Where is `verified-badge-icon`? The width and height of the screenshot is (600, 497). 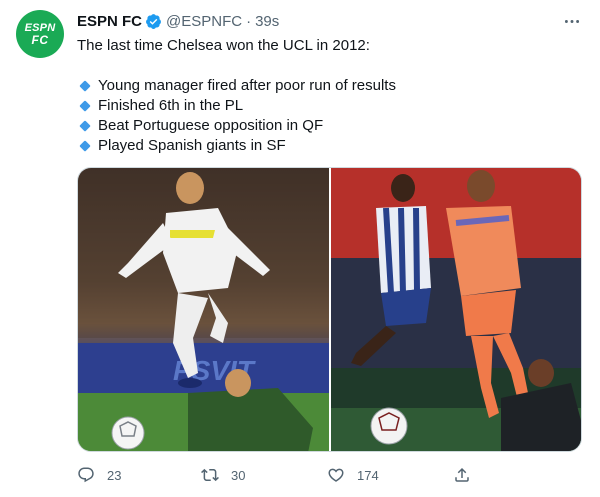 verified-badge-icon is located at coordinates (153, 21).